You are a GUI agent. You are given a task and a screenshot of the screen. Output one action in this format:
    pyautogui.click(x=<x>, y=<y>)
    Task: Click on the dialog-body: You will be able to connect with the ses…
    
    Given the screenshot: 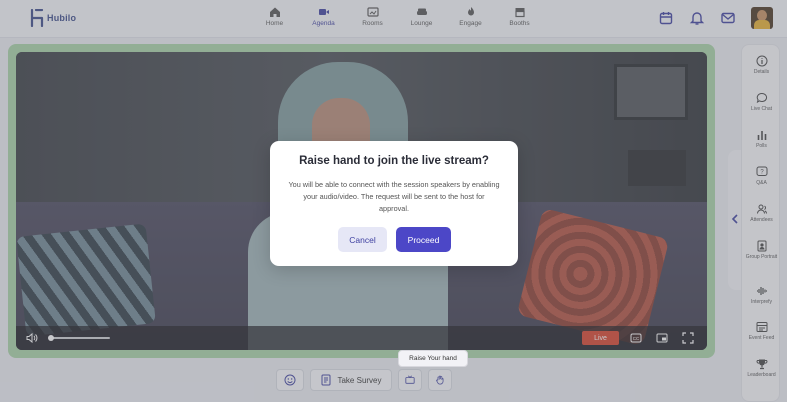 What is the action you would take?
    pyautogui.click(x=394, y=196)
    